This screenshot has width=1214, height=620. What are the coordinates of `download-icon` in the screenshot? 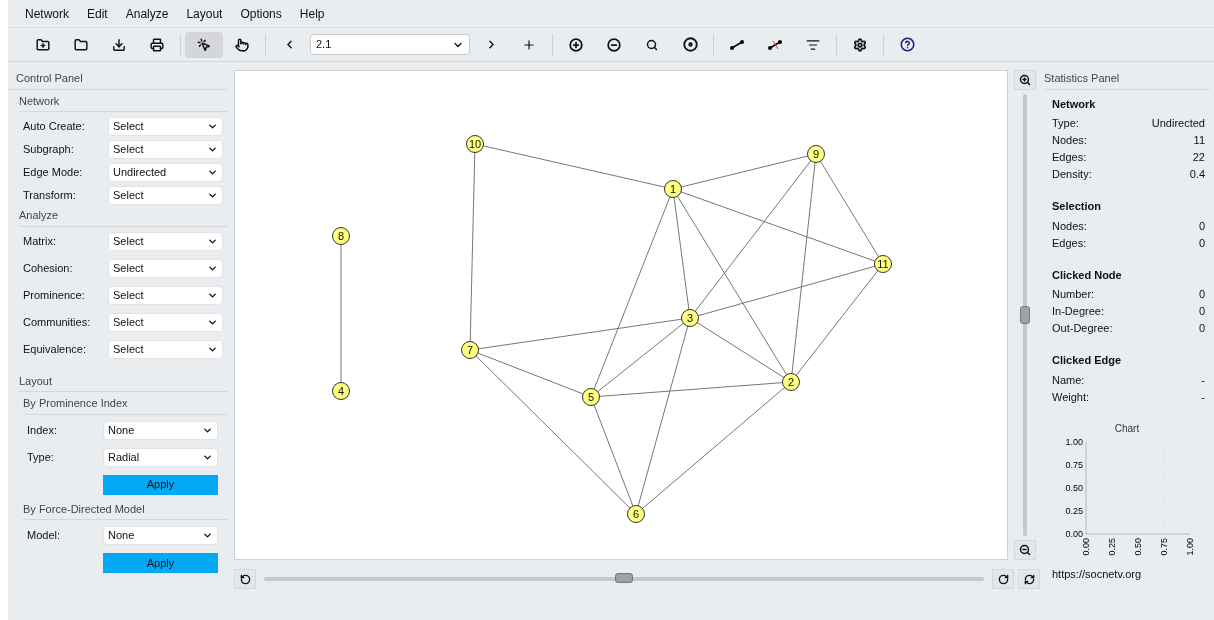 It's located at (119, 44).